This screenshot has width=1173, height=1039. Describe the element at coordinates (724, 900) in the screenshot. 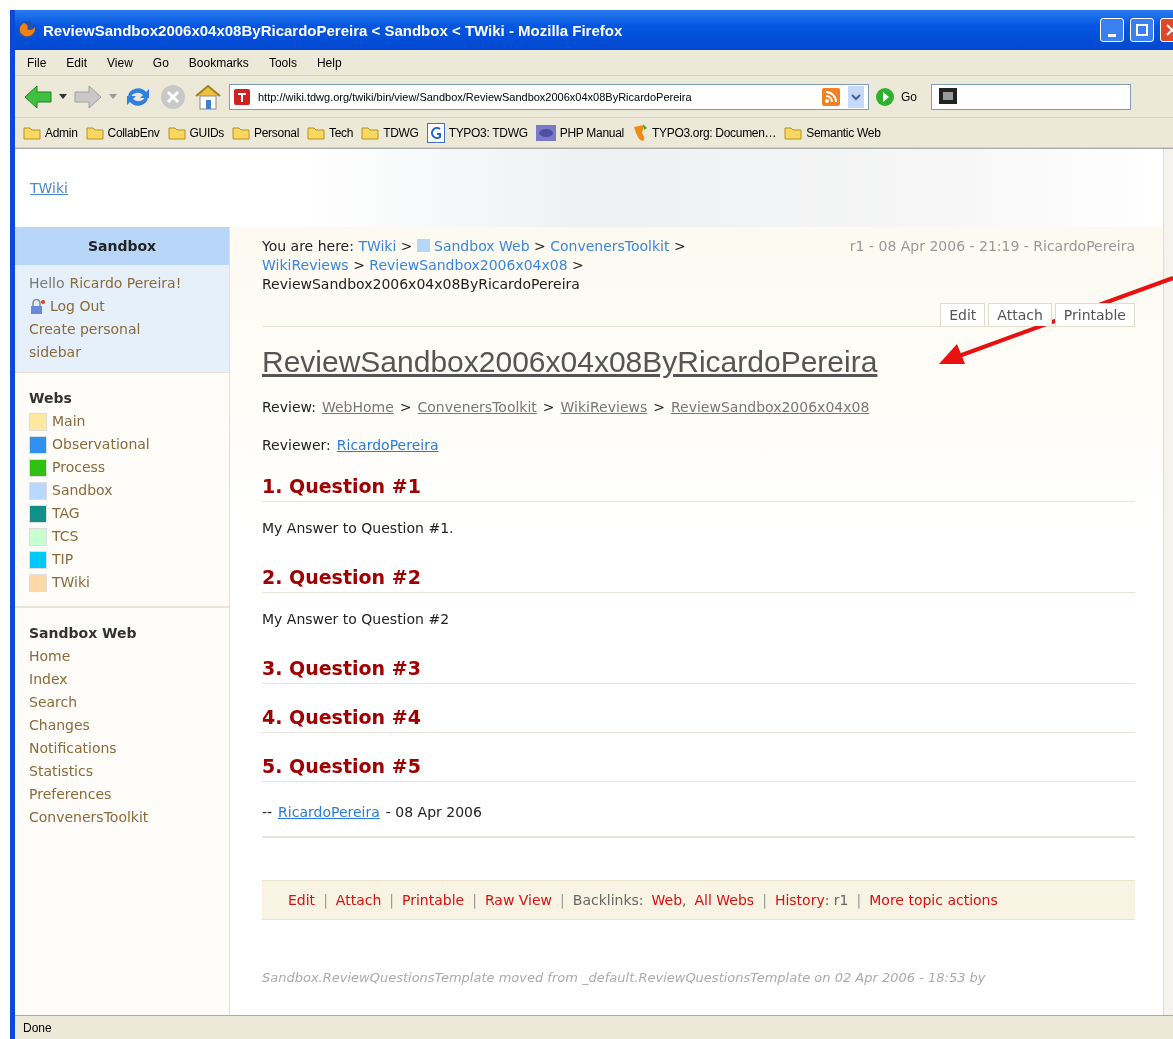

I see `action-link: All Webs` at that location.